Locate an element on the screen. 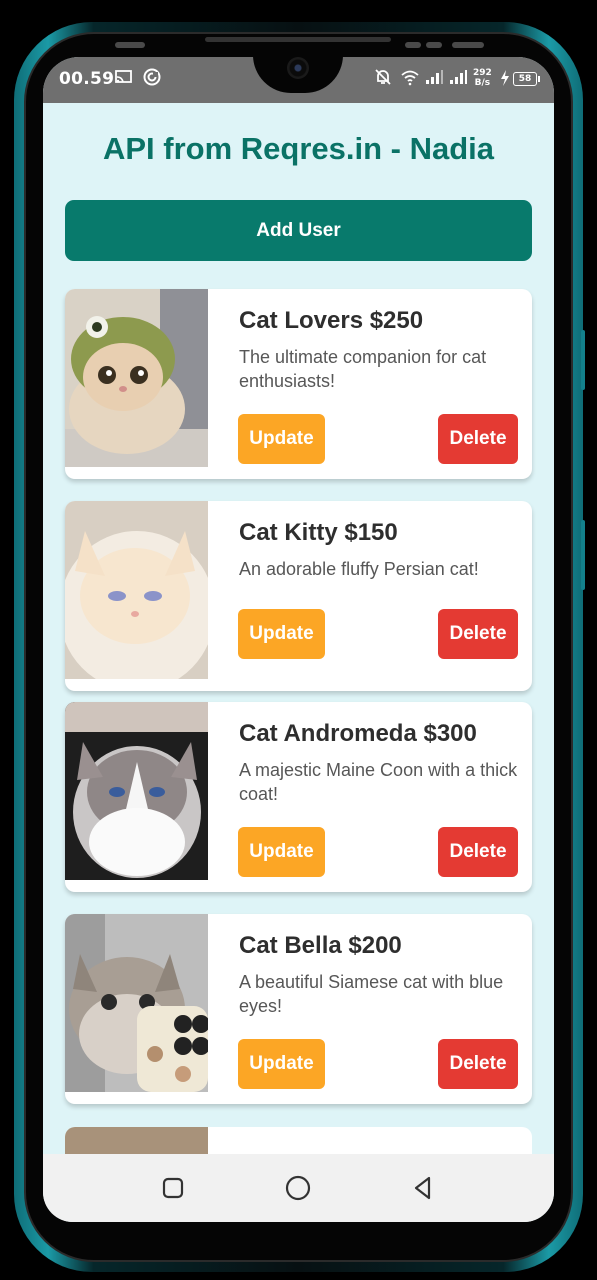  network-speed: 292 B/s is located at coordinates (482, 78).